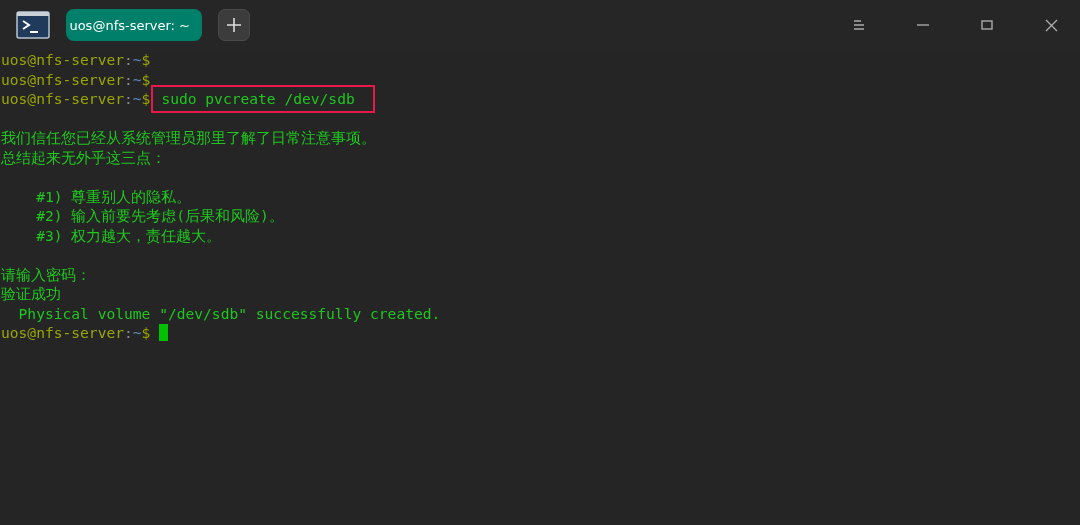 Image resolution: width=1080 pixels, height=525 pixels. I want to click on menu-icon, so click(859, 25).